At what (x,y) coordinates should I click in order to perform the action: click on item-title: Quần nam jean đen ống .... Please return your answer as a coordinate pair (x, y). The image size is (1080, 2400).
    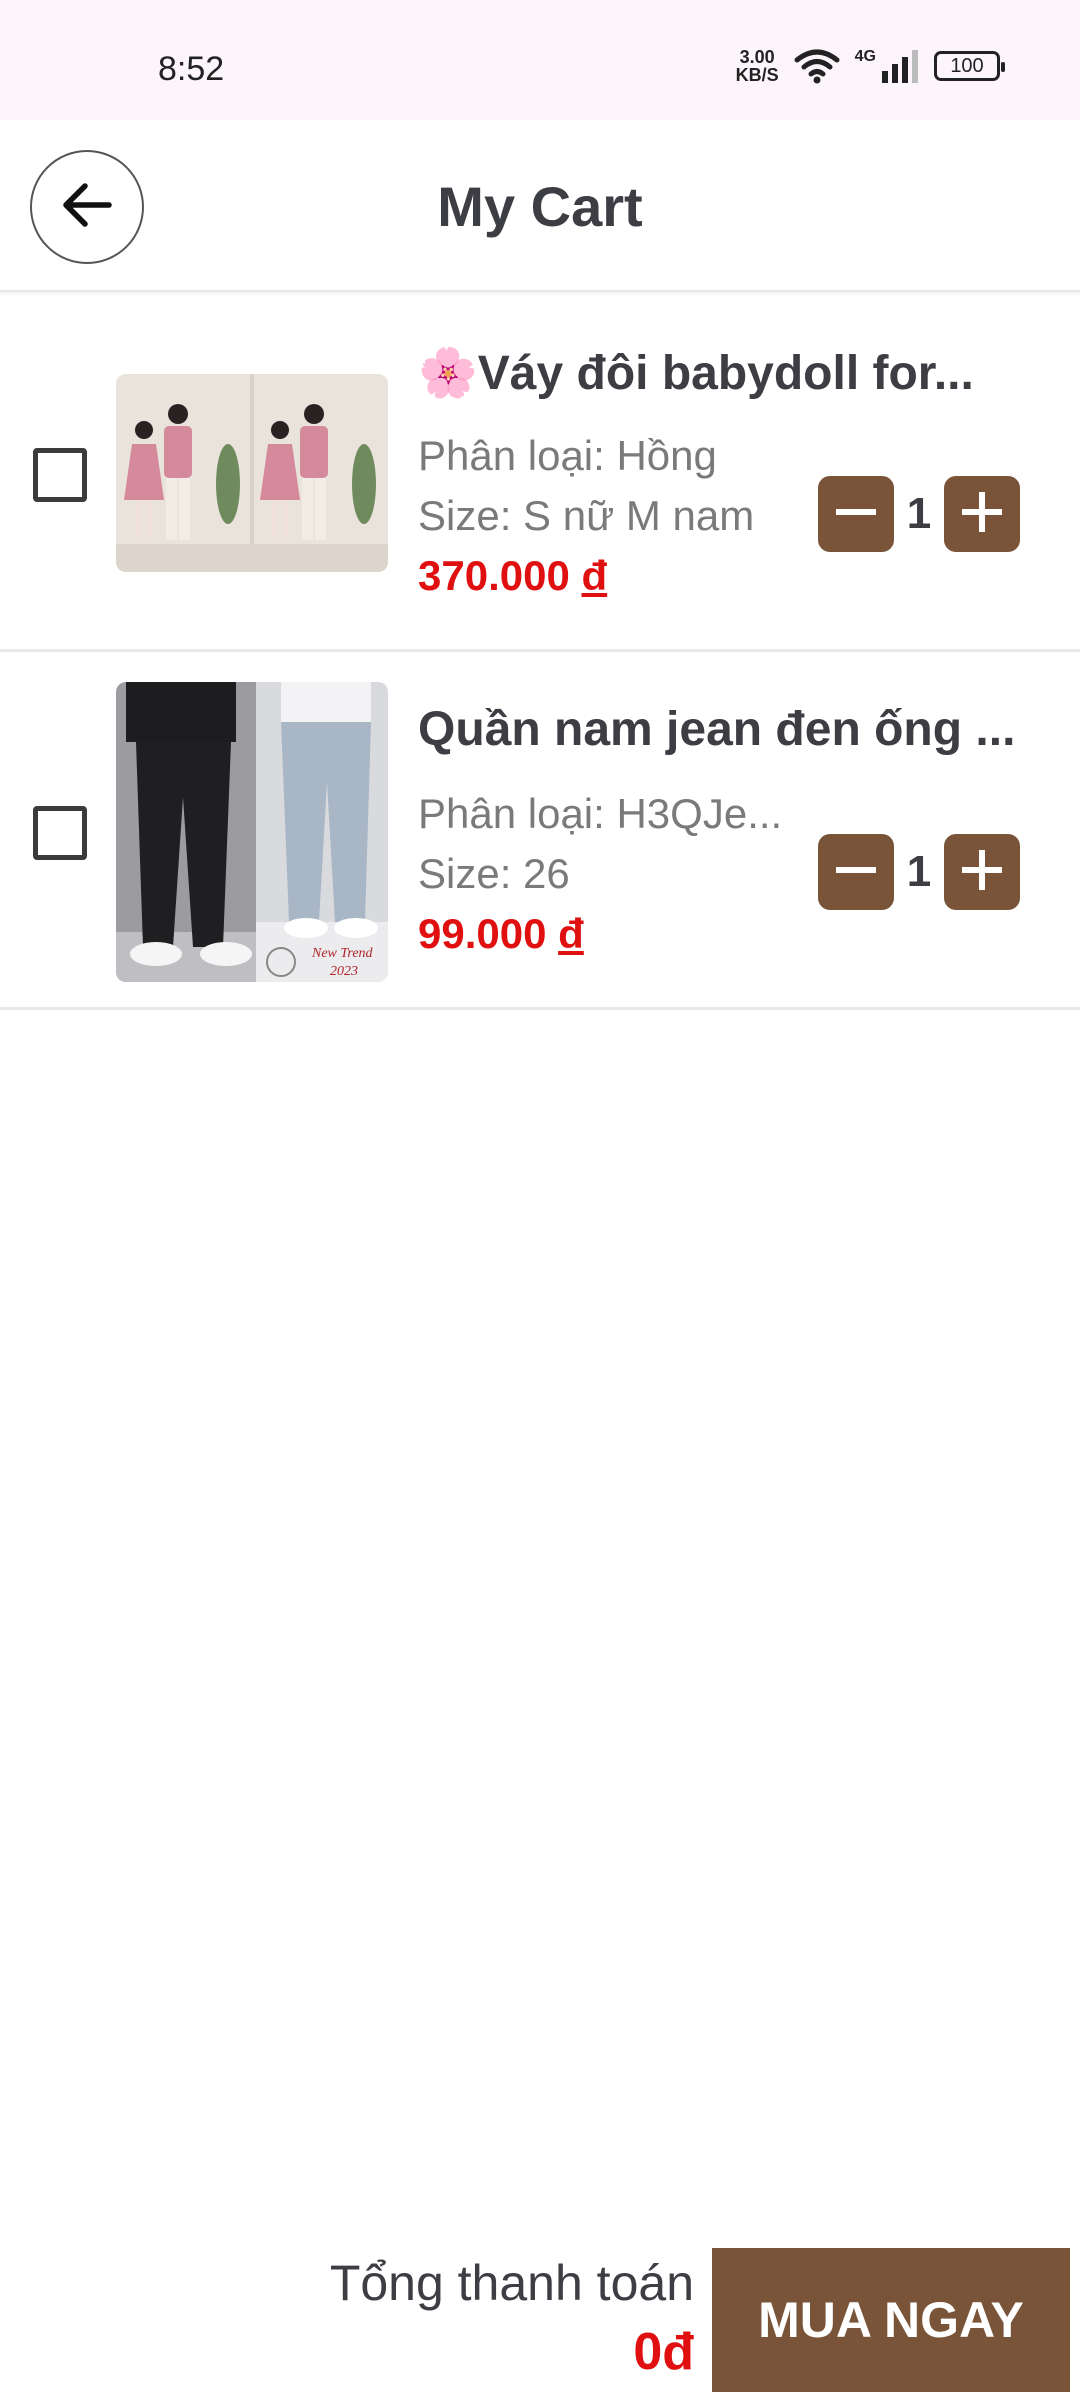
    Looking at the image, I should click on (724, 729).